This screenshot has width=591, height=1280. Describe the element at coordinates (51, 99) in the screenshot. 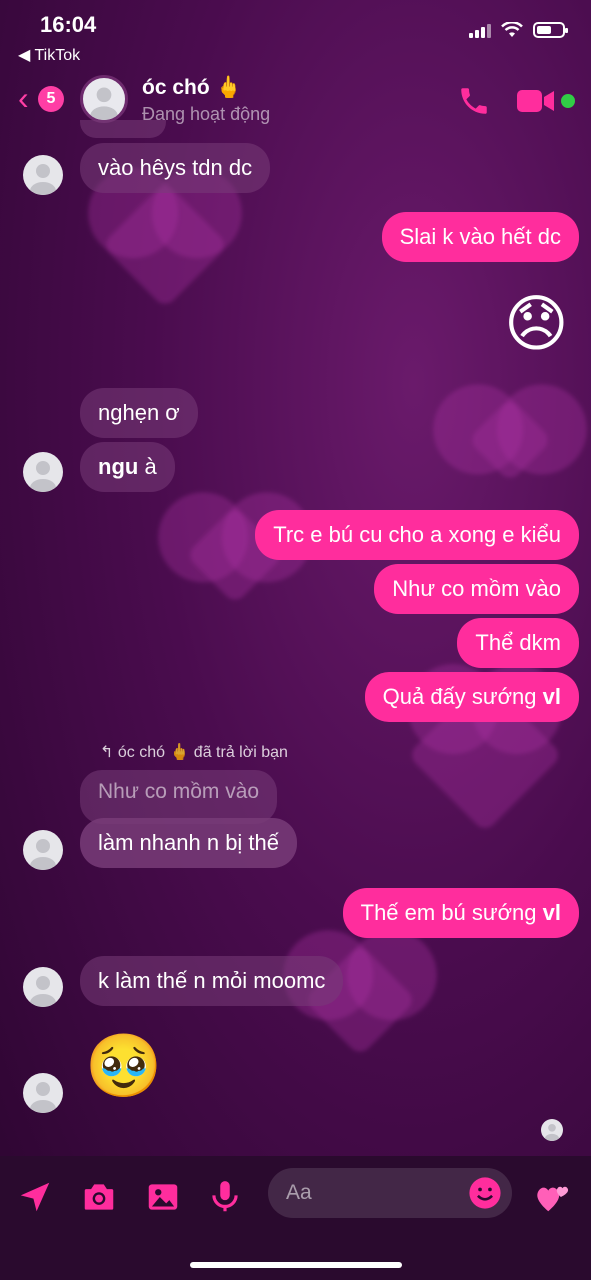

I see `unread-count-badge: 5` at that location.